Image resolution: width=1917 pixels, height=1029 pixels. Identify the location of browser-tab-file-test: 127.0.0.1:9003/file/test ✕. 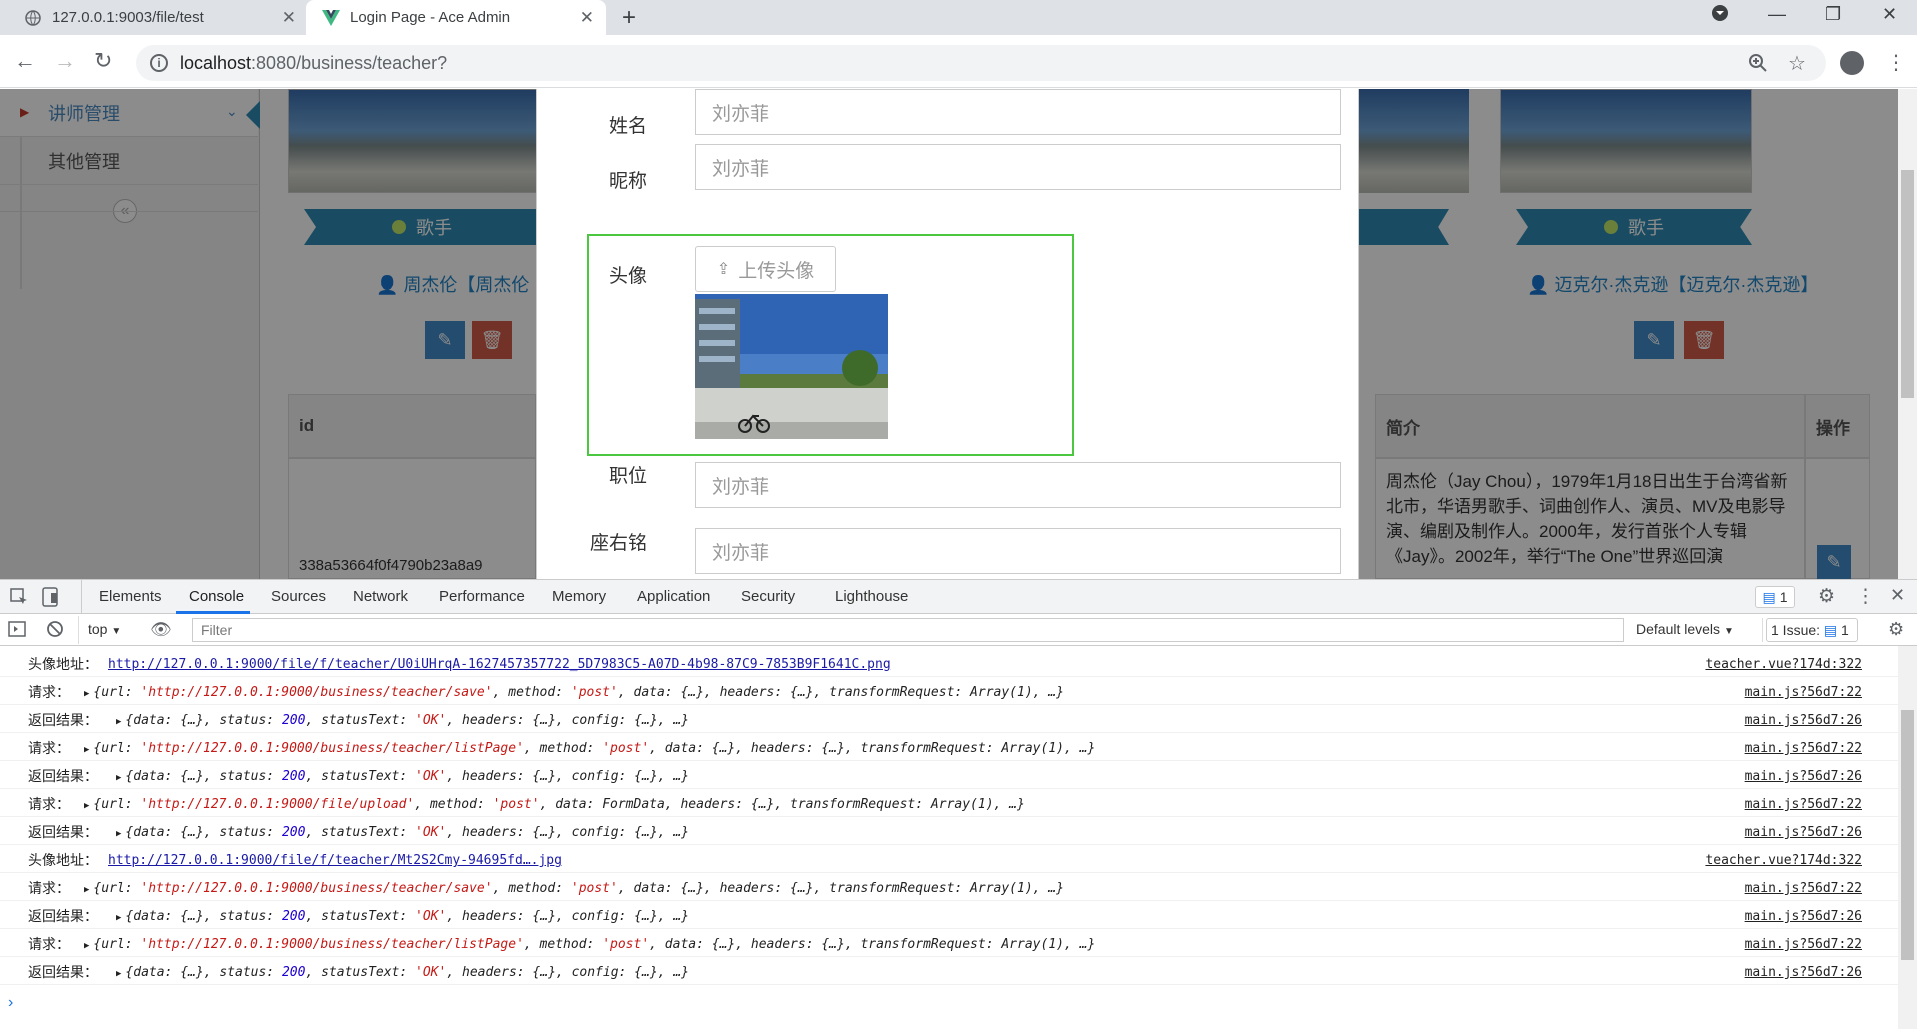
(158, 17).